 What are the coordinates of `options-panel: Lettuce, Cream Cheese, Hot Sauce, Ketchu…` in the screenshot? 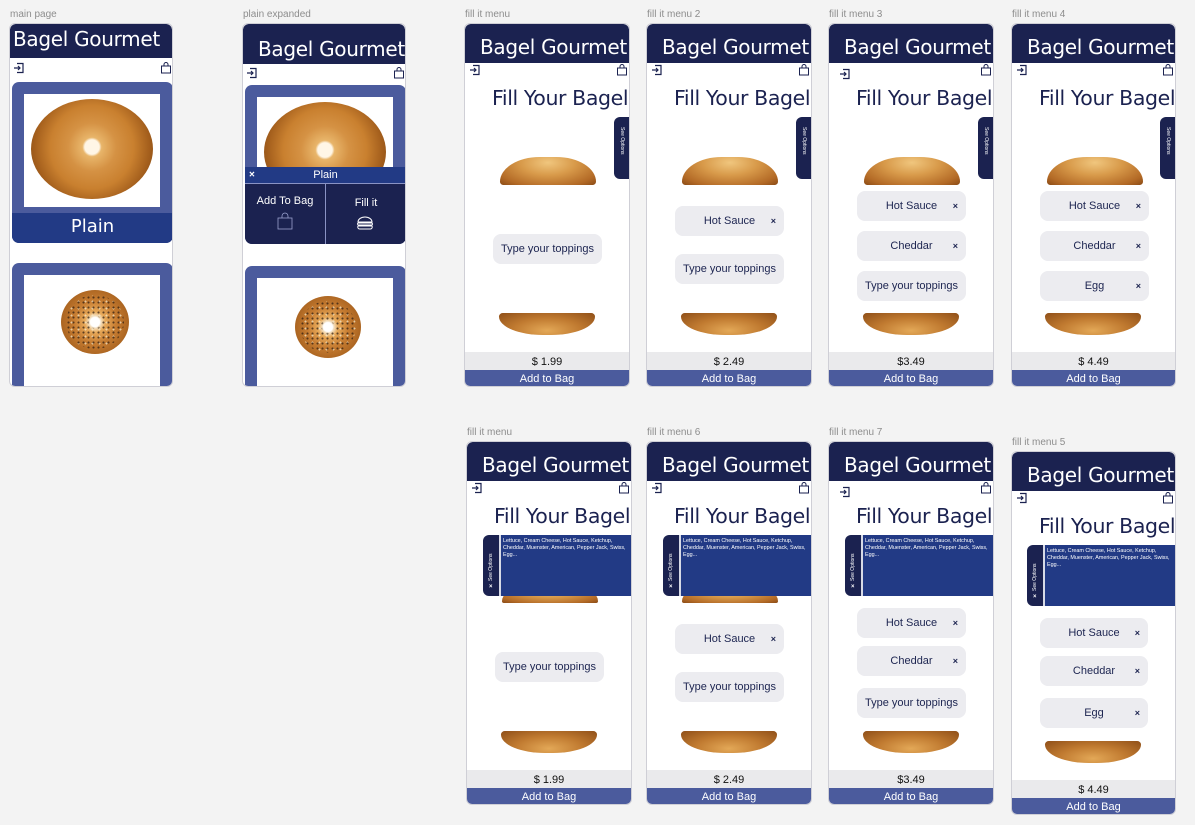 It's located at (565, 565).